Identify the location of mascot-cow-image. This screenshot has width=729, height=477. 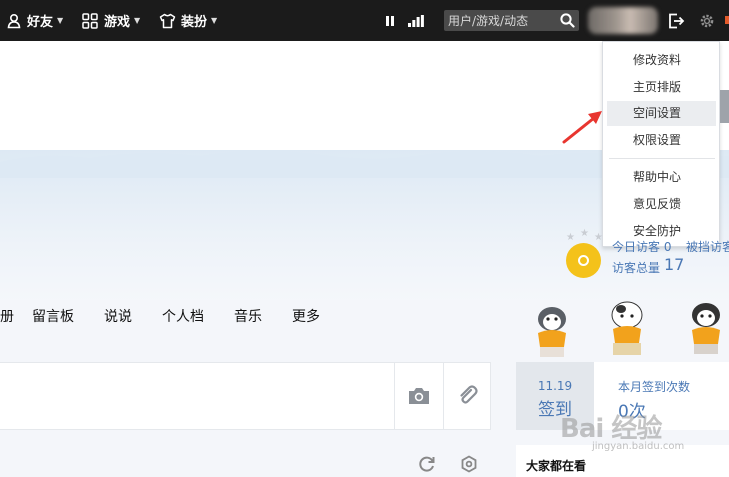
(627, 328).